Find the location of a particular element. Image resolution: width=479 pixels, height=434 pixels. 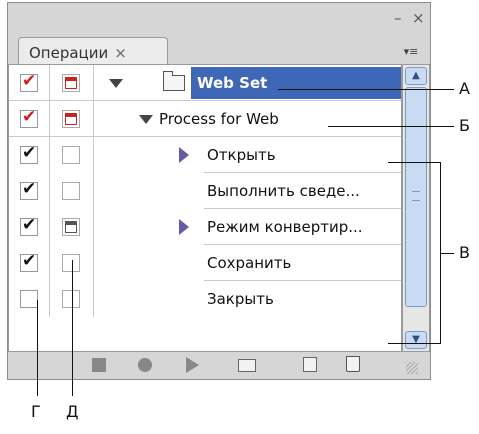

callout-line-a is located at coordinates (366, 89).